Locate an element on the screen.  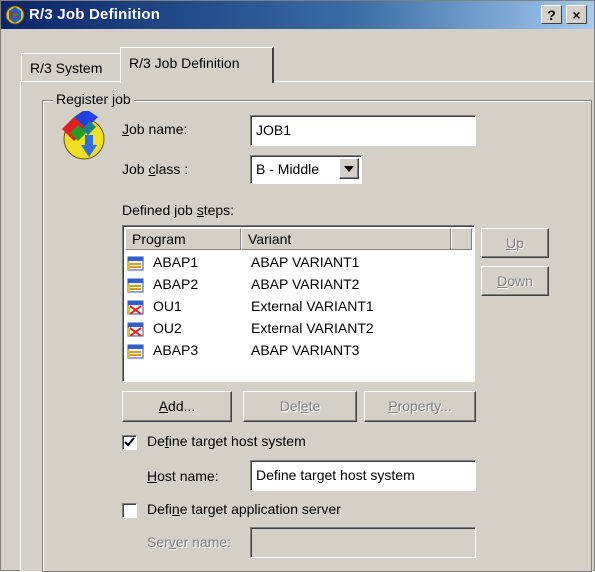
r3-app-icon is located at coordinates (15, 15).